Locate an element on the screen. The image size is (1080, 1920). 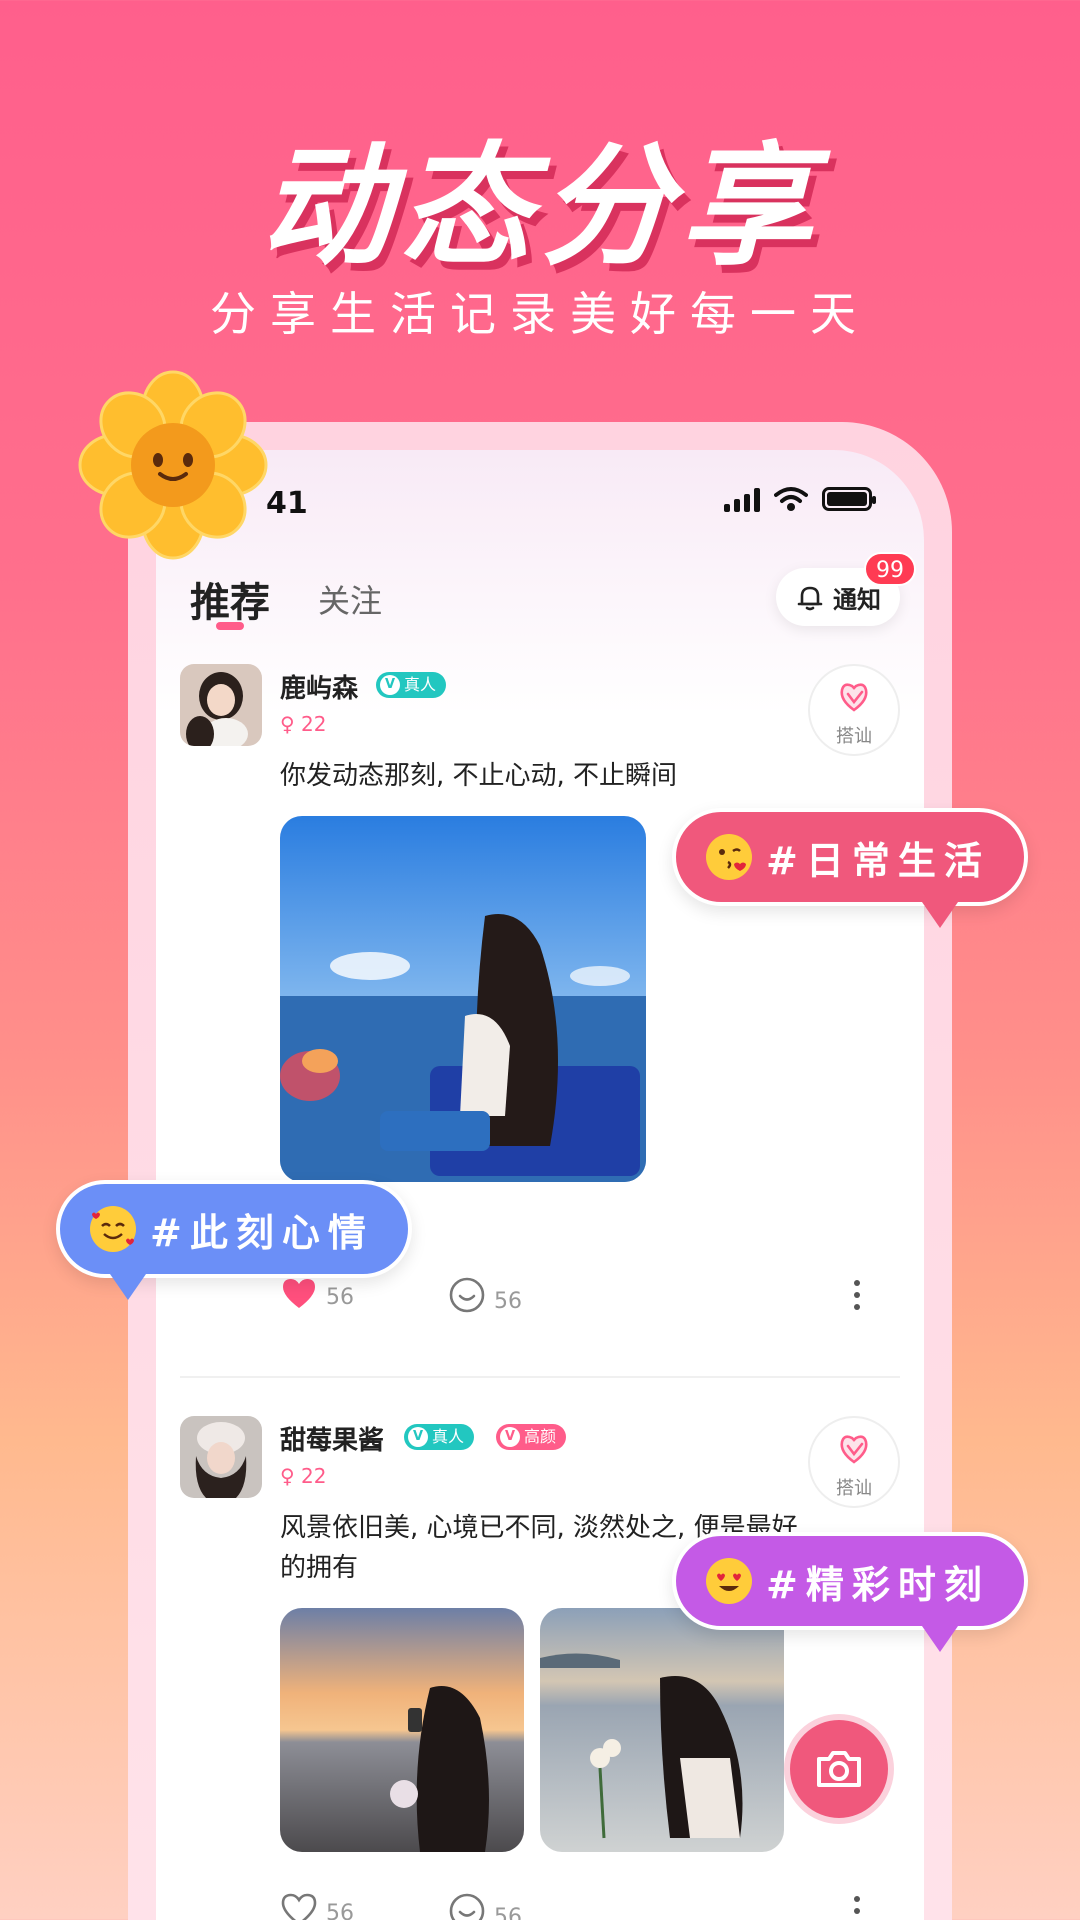
battery-icon is located at coordinates (849, 499).